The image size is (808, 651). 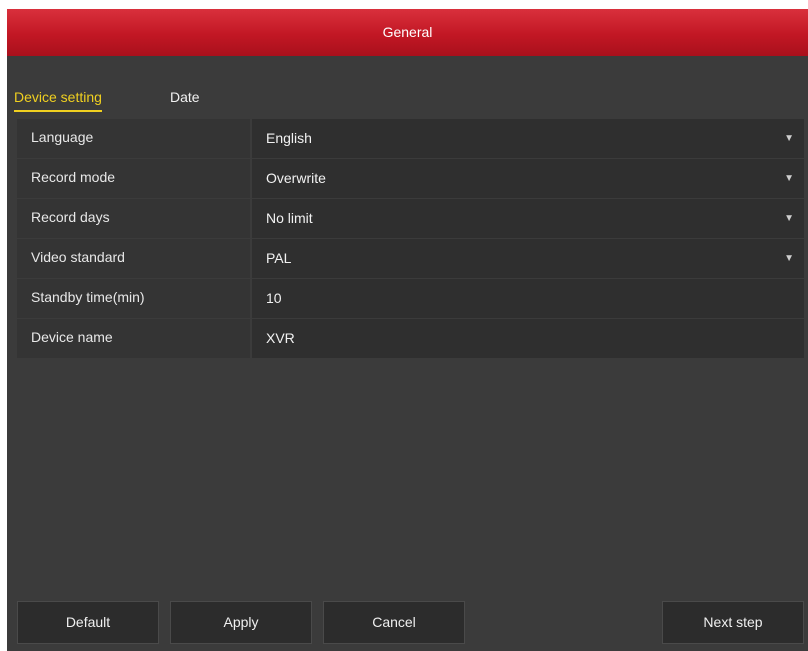 I want to click on record-days-select: No limit ▼, so click(x=528, y=218).